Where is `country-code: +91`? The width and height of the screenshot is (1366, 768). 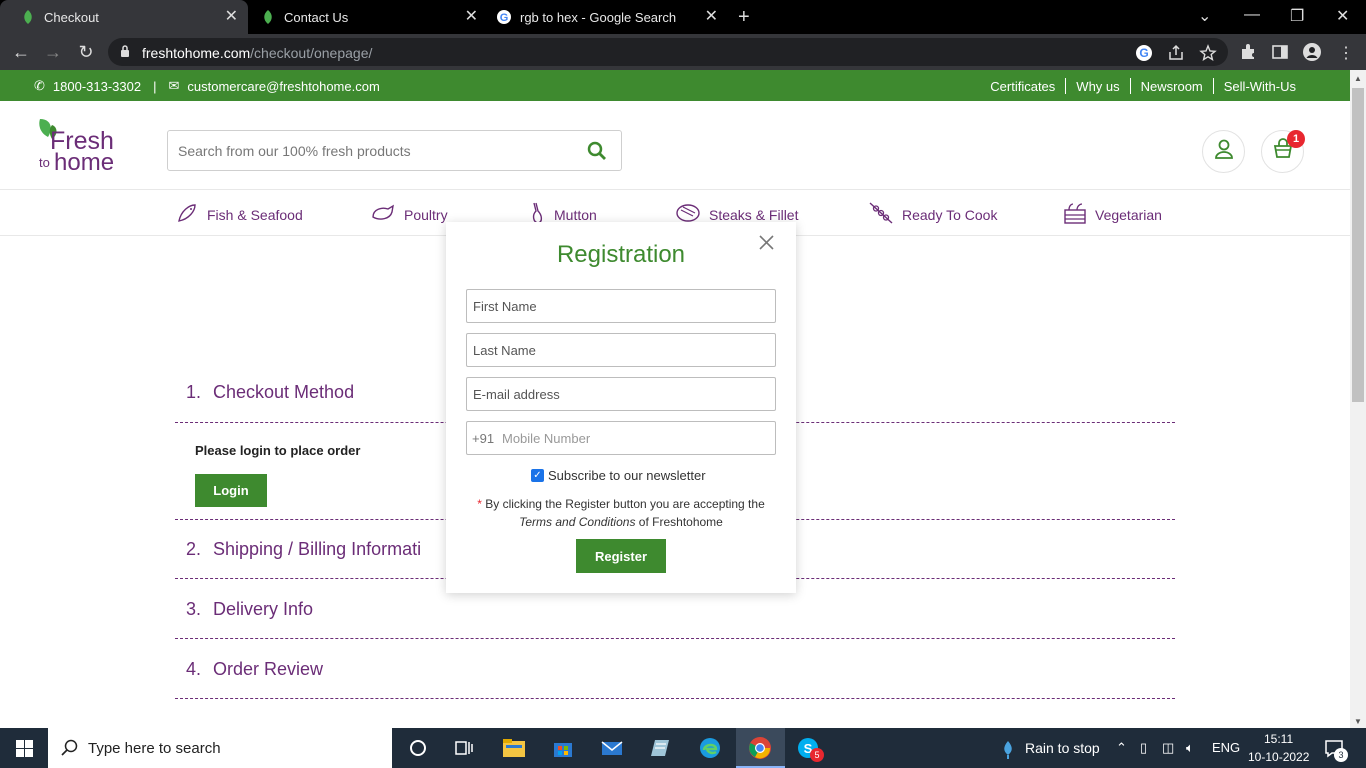
country-code: +91 is located at coordinates (483, 438).